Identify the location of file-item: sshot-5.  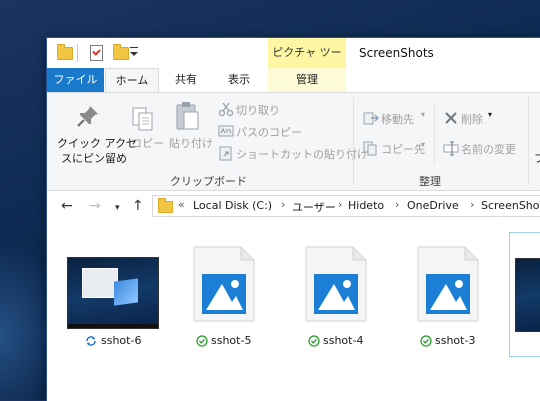
(231, 288).